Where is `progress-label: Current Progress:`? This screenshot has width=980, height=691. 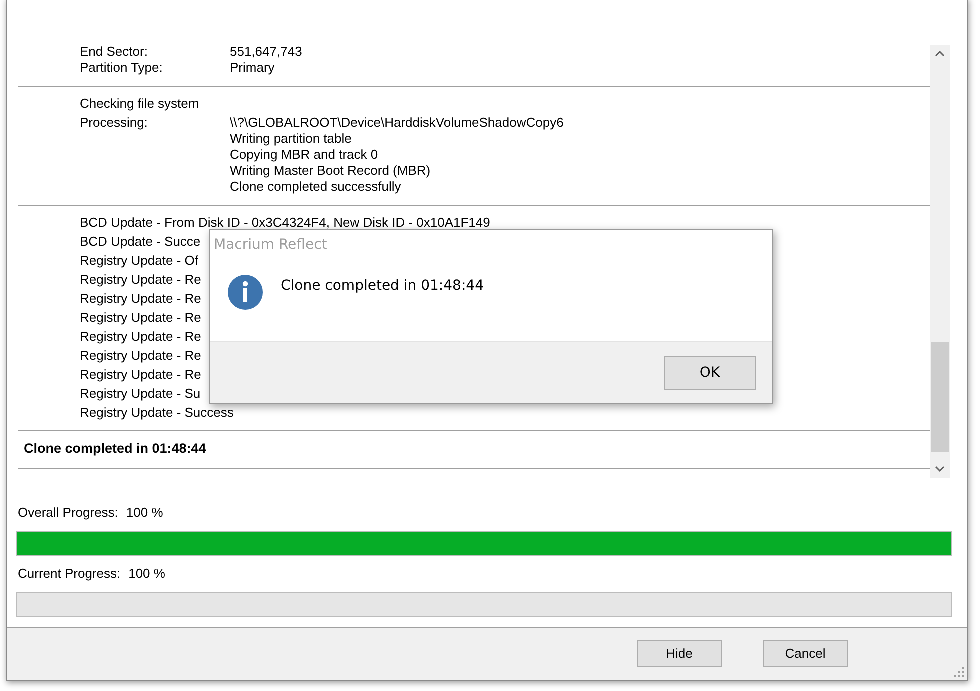 progress-label: Current Progress: is located at coordinates (69, 574).